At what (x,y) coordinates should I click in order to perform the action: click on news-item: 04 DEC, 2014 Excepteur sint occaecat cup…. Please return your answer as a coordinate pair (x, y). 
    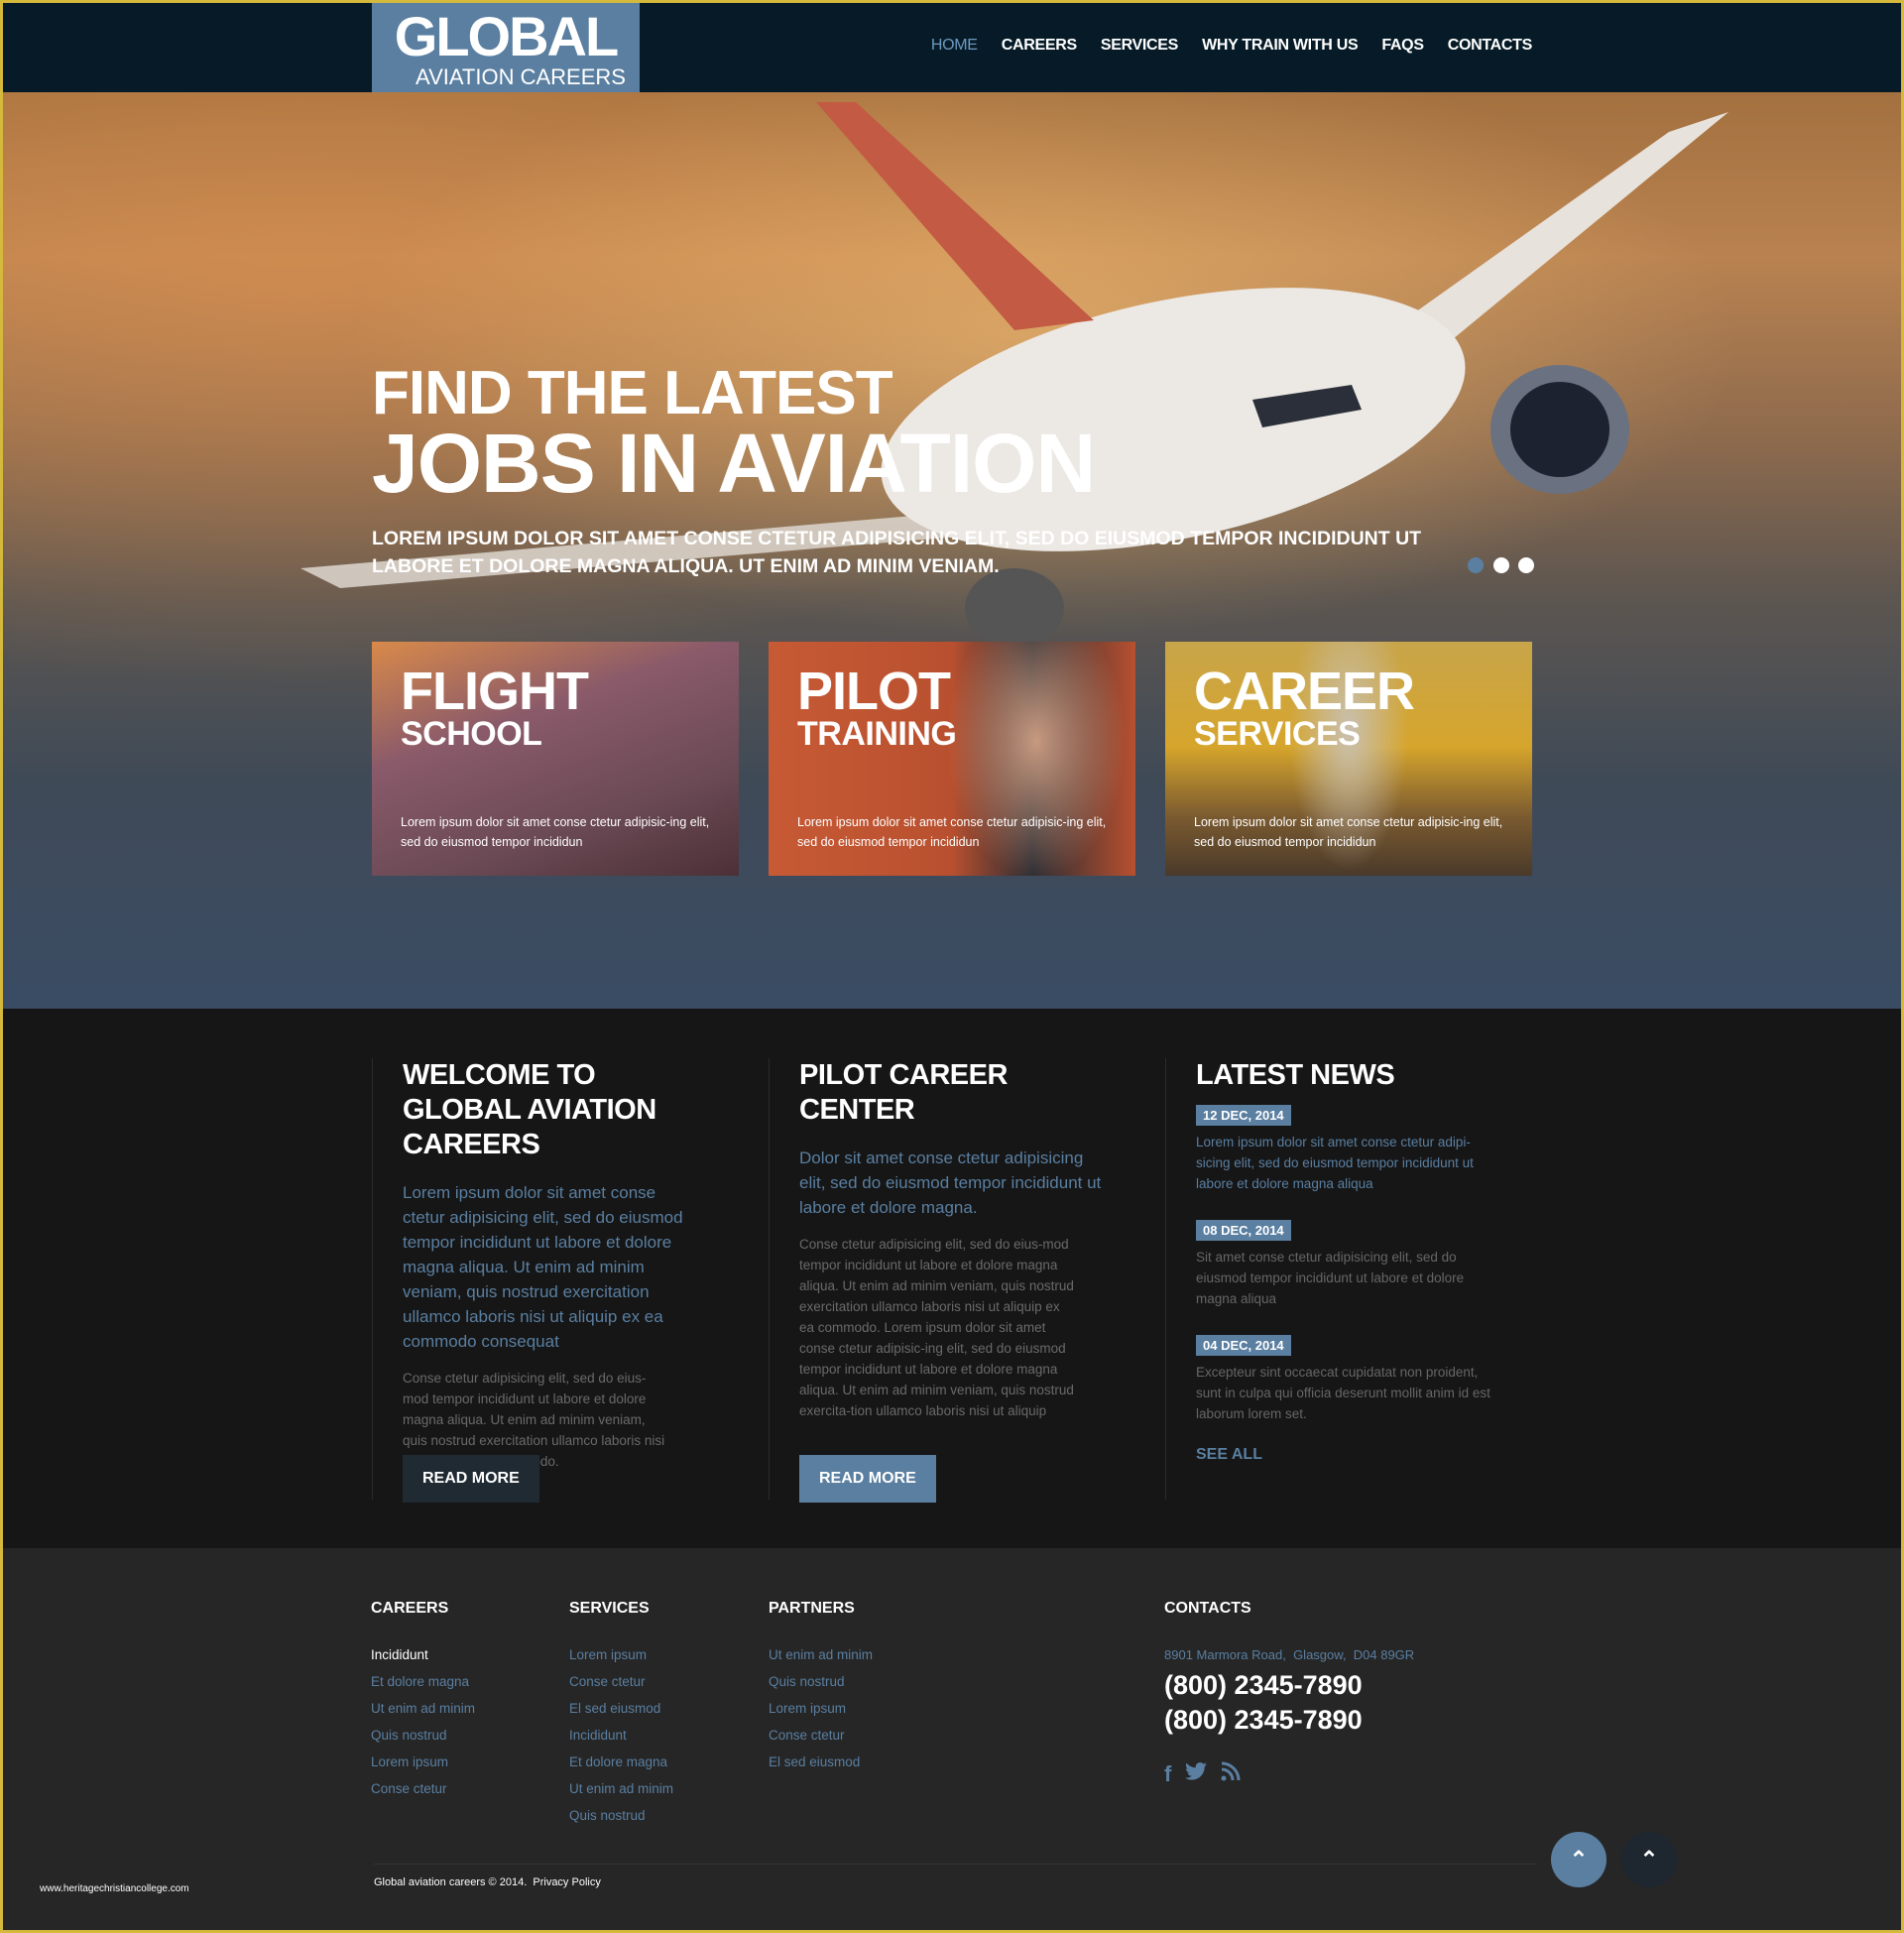
    Looking at the image, I should click on (1349, 1366).